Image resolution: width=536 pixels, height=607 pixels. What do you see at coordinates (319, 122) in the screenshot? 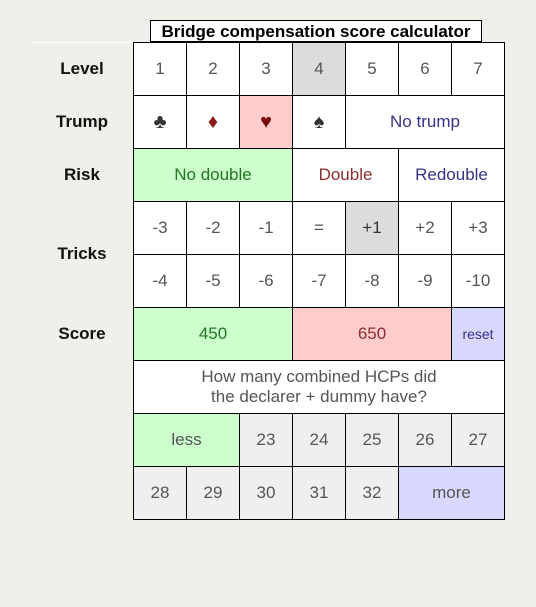
I see `spades-button: ♠` at bounding box center [319, 122].